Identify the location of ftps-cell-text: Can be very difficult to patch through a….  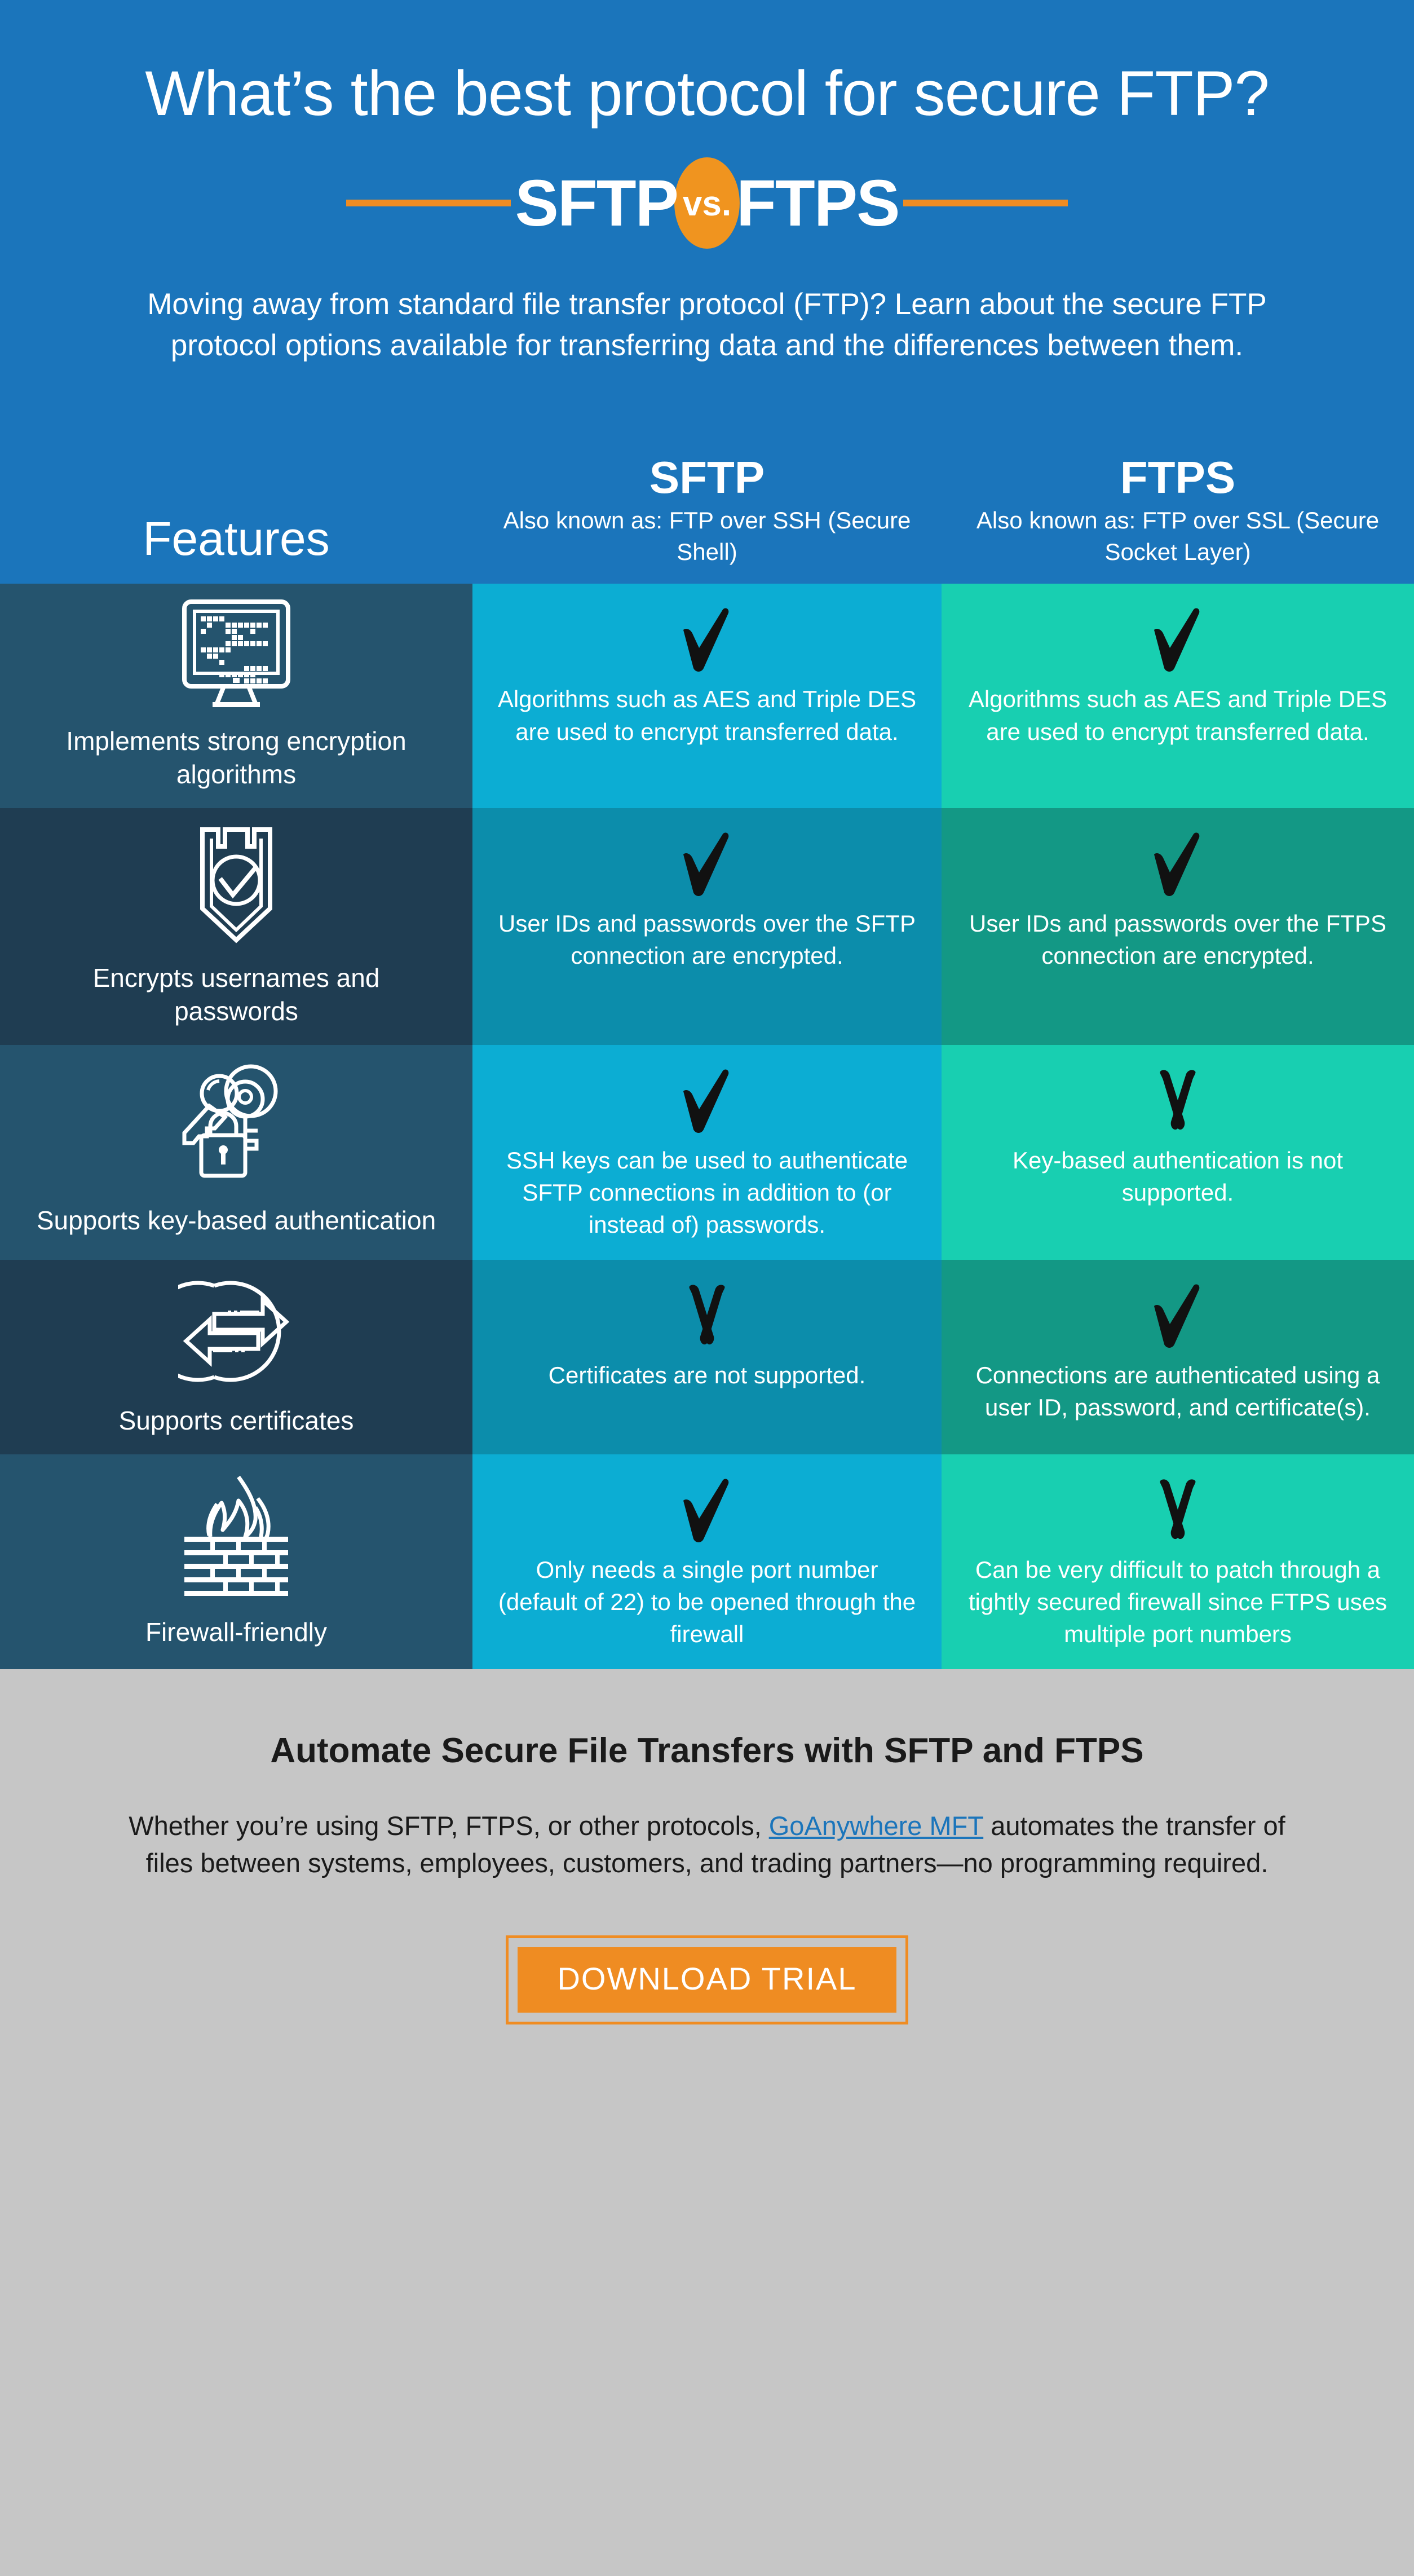
(1178, 1602).